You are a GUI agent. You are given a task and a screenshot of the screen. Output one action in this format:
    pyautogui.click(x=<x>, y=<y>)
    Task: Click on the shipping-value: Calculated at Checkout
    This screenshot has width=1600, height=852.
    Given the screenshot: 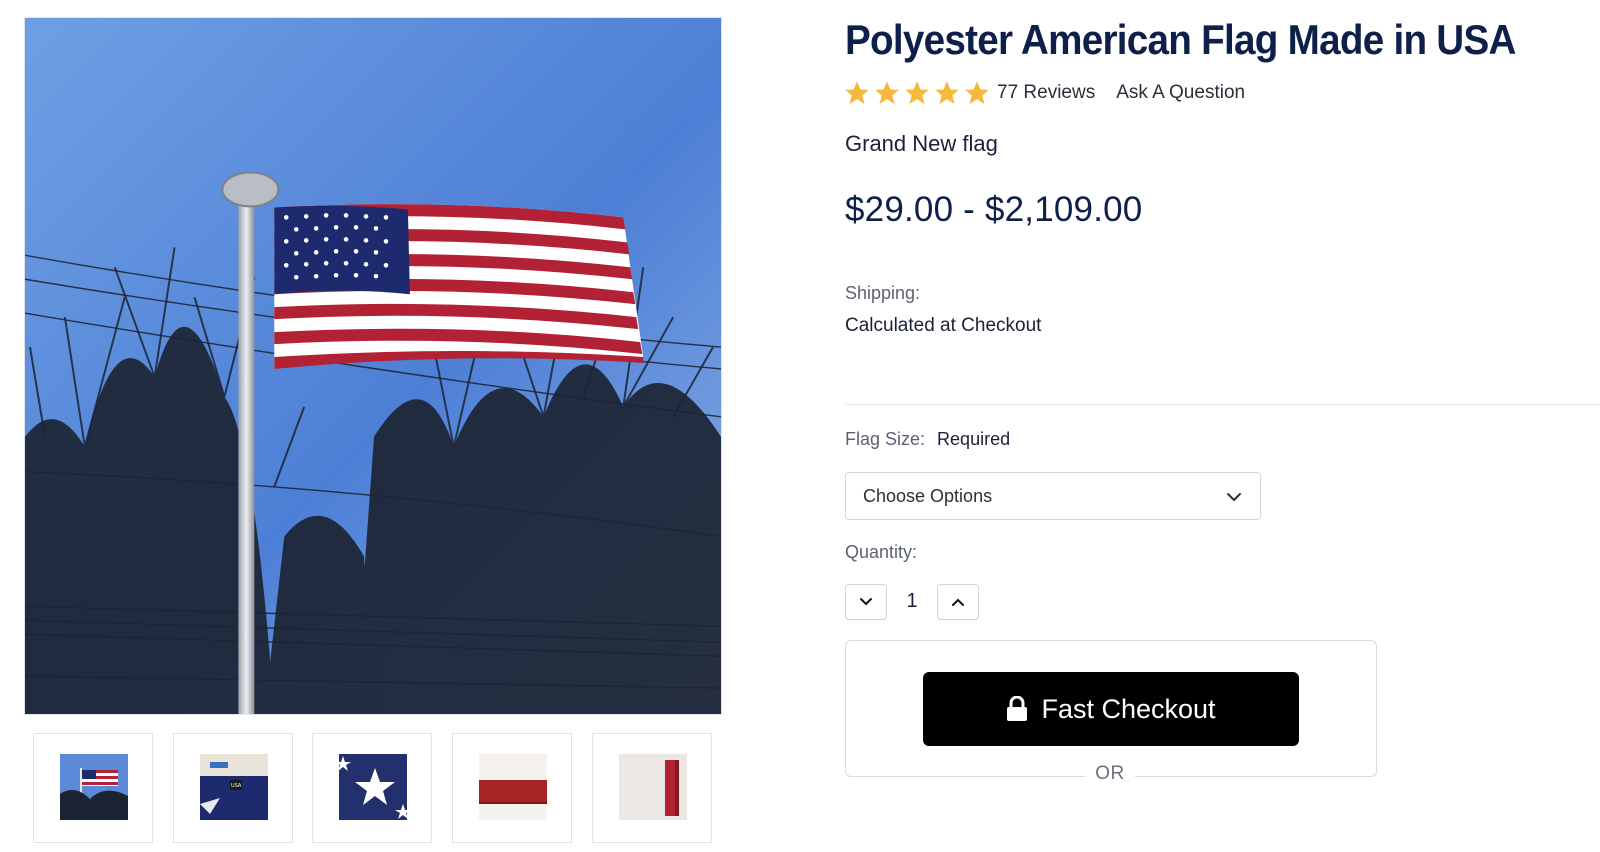 What is the action you would take?
    pyautogui.click(x=943, y=325)
    